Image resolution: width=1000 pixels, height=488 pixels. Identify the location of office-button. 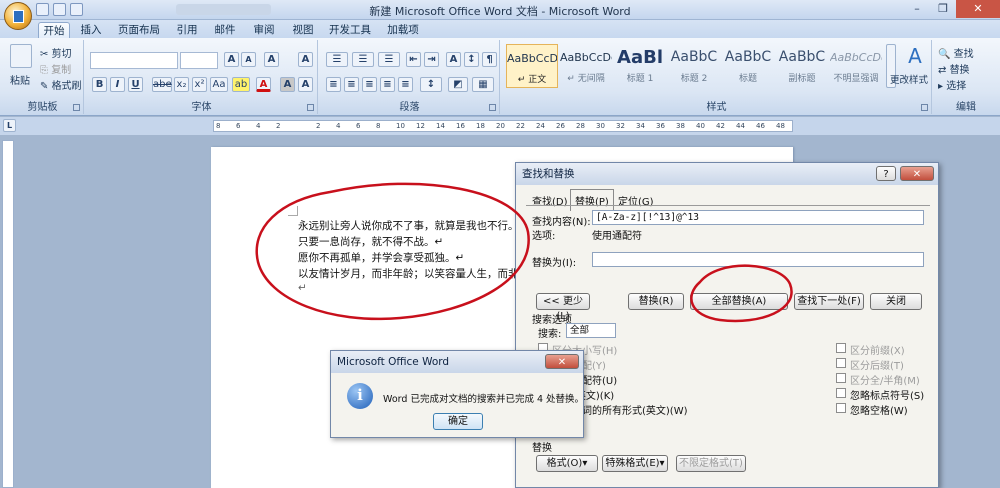
(18, 16).